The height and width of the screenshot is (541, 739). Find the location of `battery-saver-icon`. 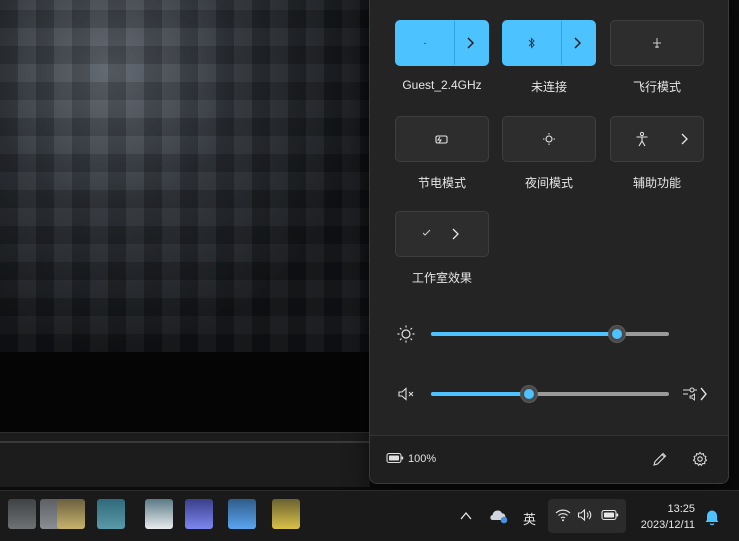

battery-saver-icon is located at coordinates (441, 139).